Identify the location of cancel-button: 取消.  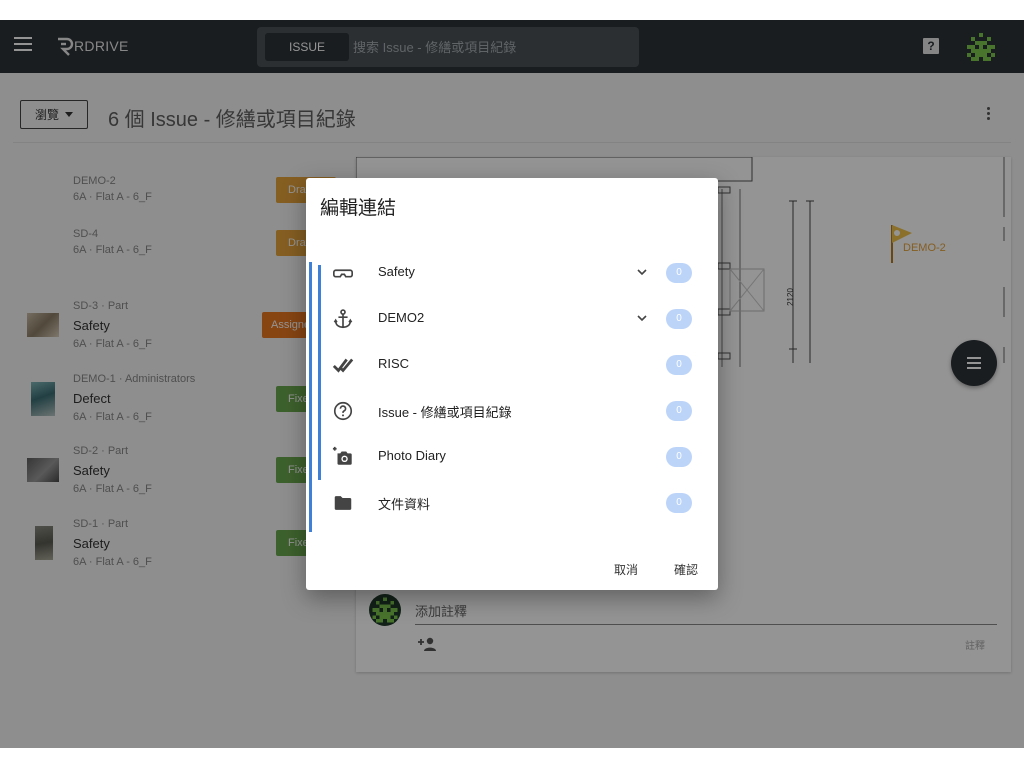
(626, 569).